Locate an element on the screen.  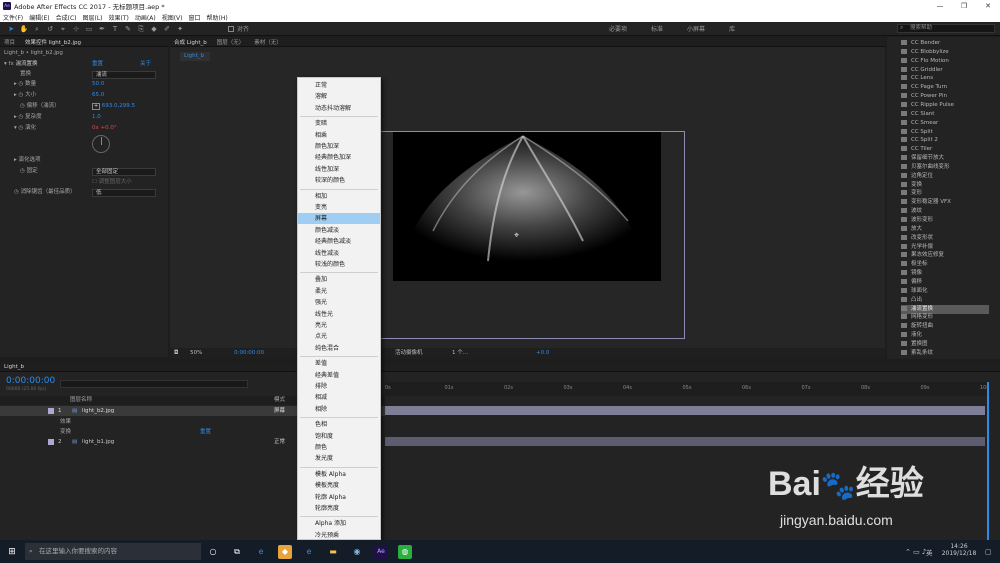
blend-mode-item: 经典颜色减淡 is located at coordinates (339, 241).